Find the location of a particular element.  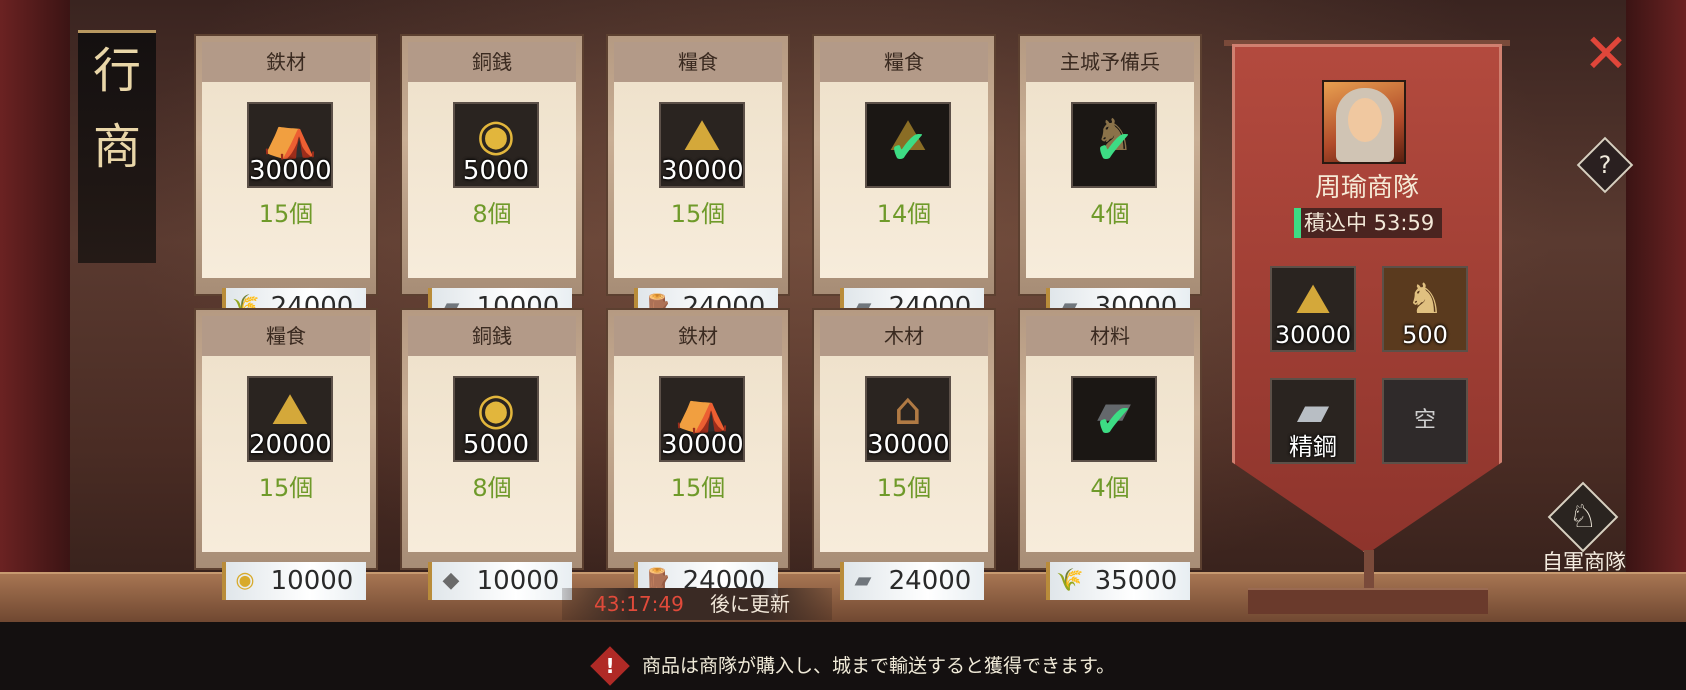

own-caravan-button: ♘ 自軍商隊 is located at coordinates (1584, 531).